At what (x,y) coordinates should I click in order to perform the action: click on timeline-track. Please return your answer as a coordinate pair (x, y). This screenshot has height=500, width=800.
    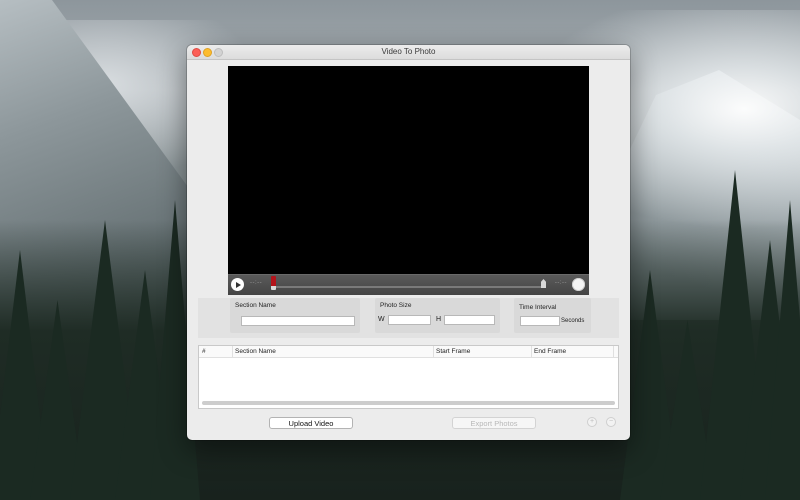
    Looking at the image, I should click on (408, 287).